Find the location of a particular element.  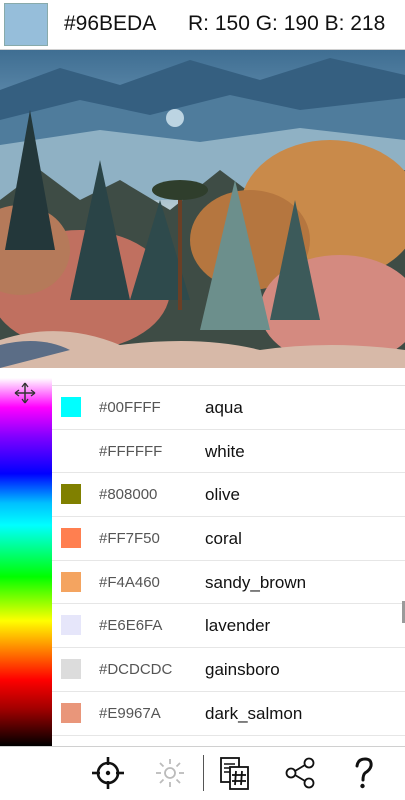

color-list-item: #FFFFFF white is located at coordinates (228, 452).